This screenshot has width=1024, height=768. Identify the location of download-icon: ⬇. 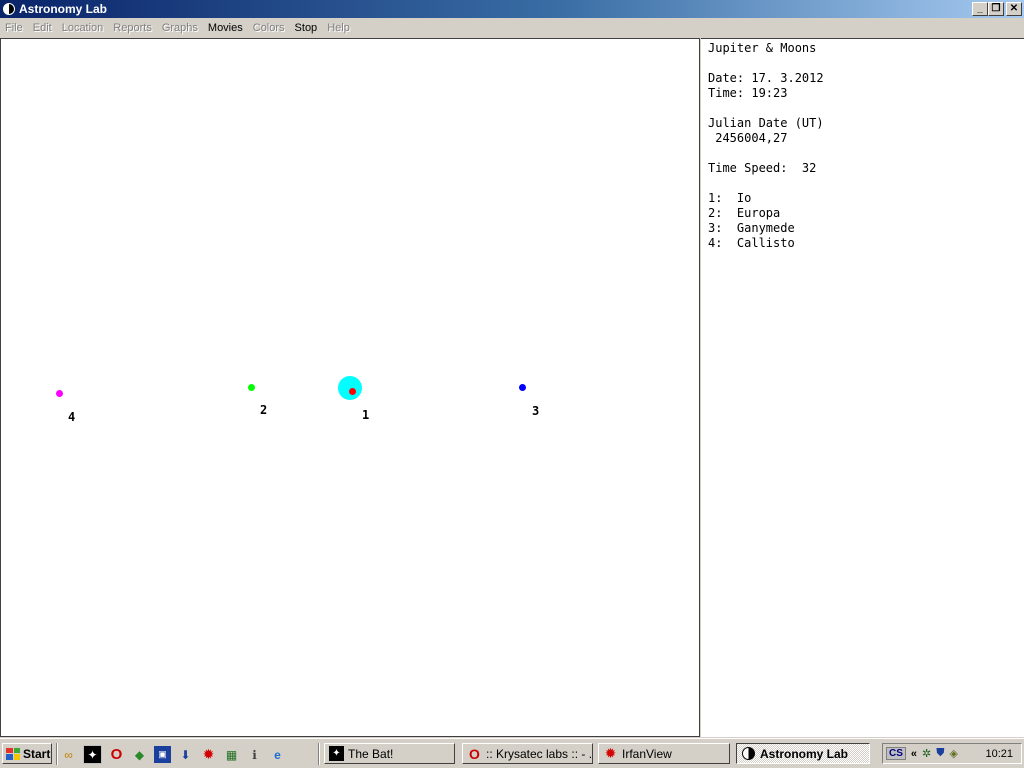
(185, 754).